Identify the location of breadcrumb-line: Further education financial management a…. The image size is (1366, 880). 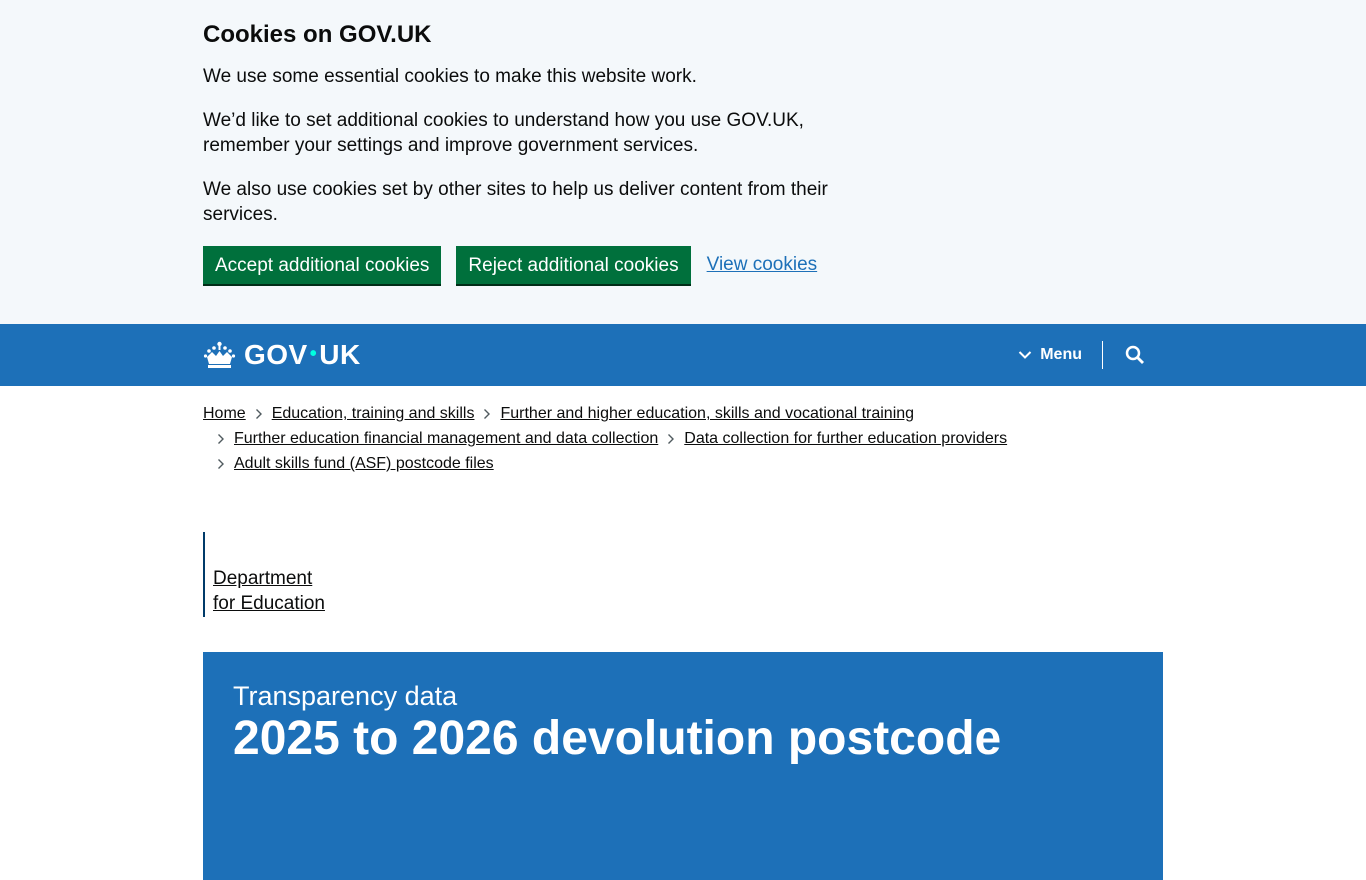
(683, 438).